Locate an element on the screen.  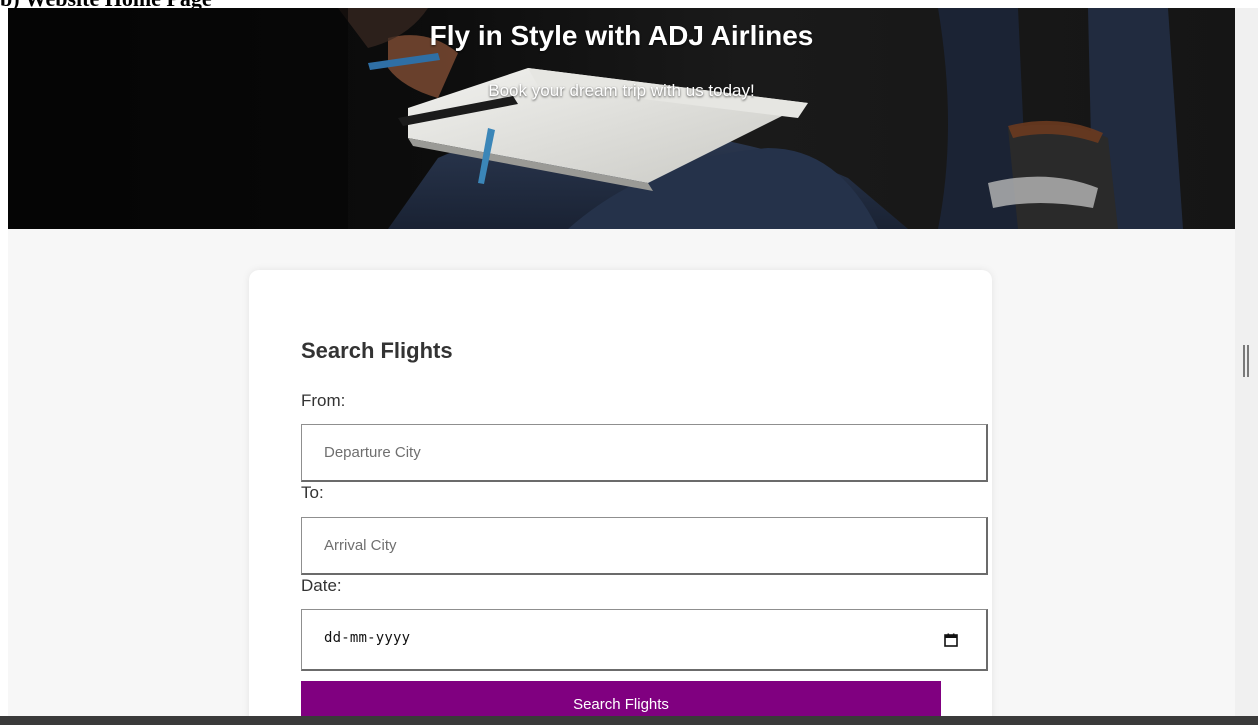
document-strip: b) Website Home Page is located at coordinates (629, 4).